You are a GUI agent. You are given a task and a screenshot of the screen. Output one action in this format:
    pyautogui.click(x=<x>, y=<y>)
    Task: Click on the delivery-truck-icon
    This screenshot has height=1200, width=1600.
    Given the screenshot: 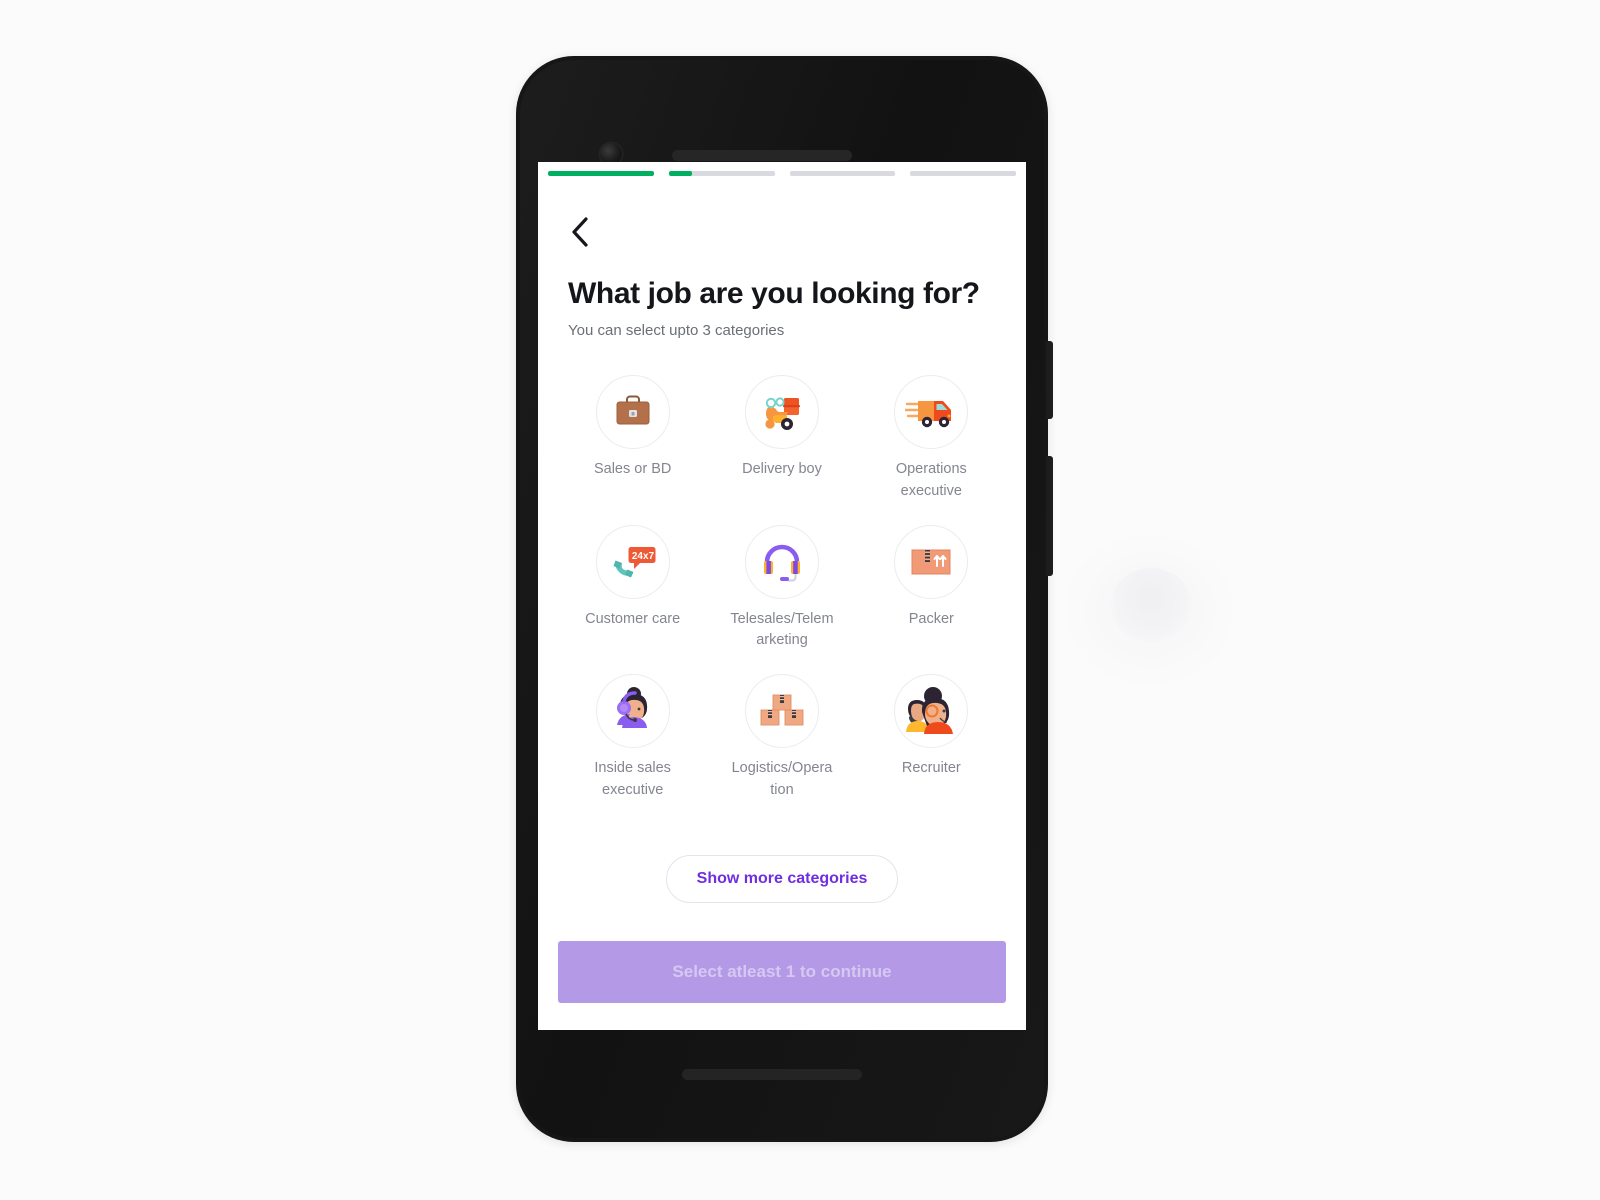 What is the action you would take?
    pyautogui.click(x=931, y=412)
    